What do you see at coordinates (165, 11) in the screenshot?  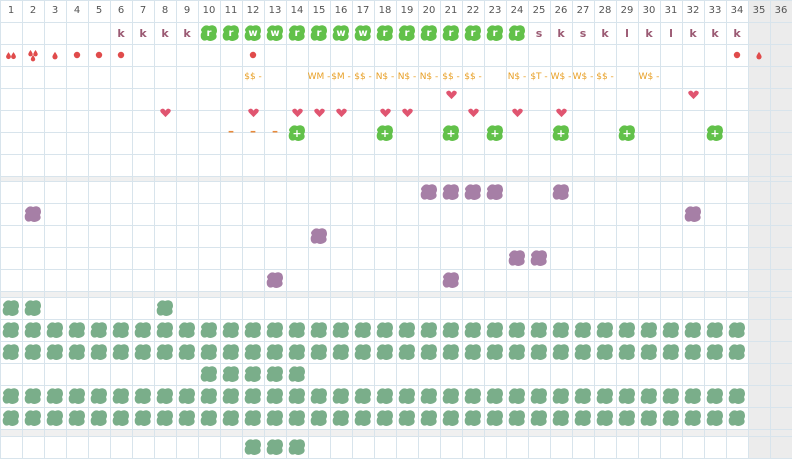 I see `column-header: 8` at bounding box center [165, 11].